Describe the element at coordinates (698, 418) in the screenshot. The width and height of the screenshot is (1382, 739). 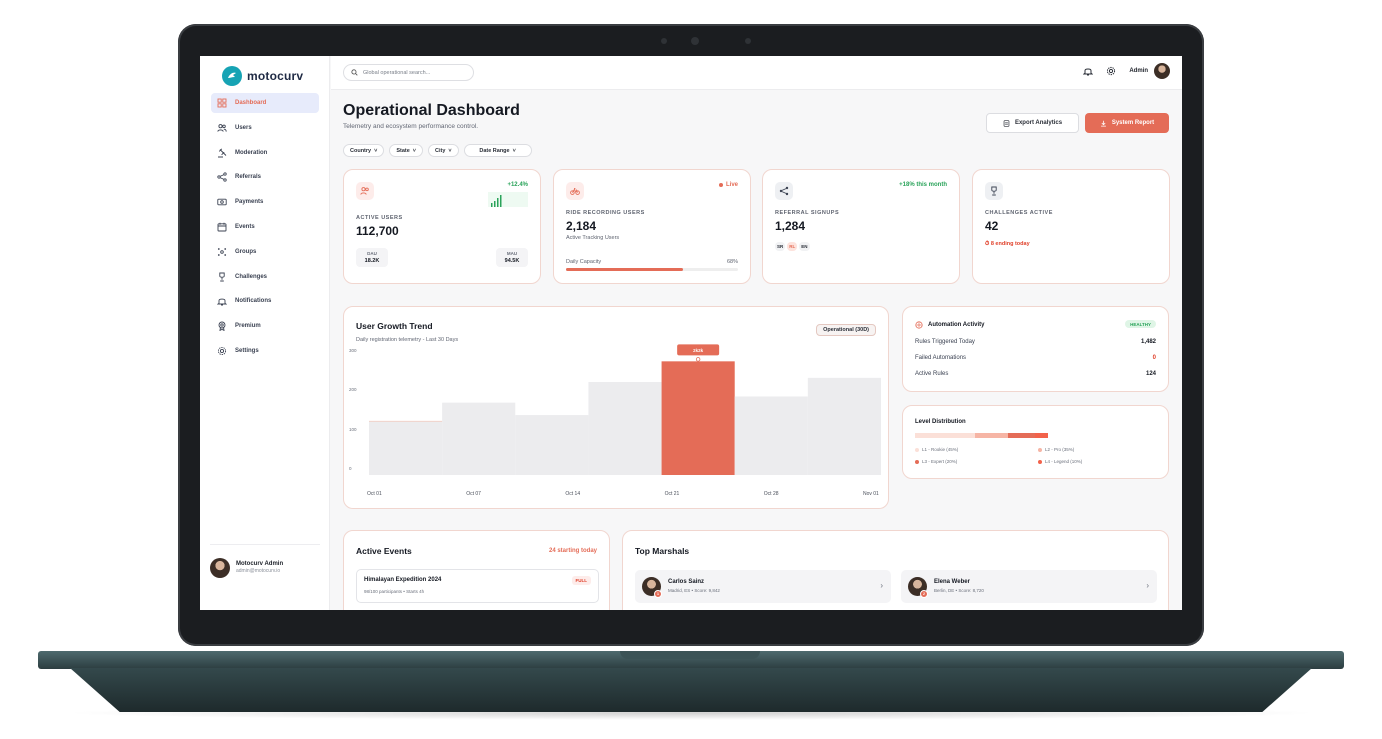
I see `bar-highlight` at that location.